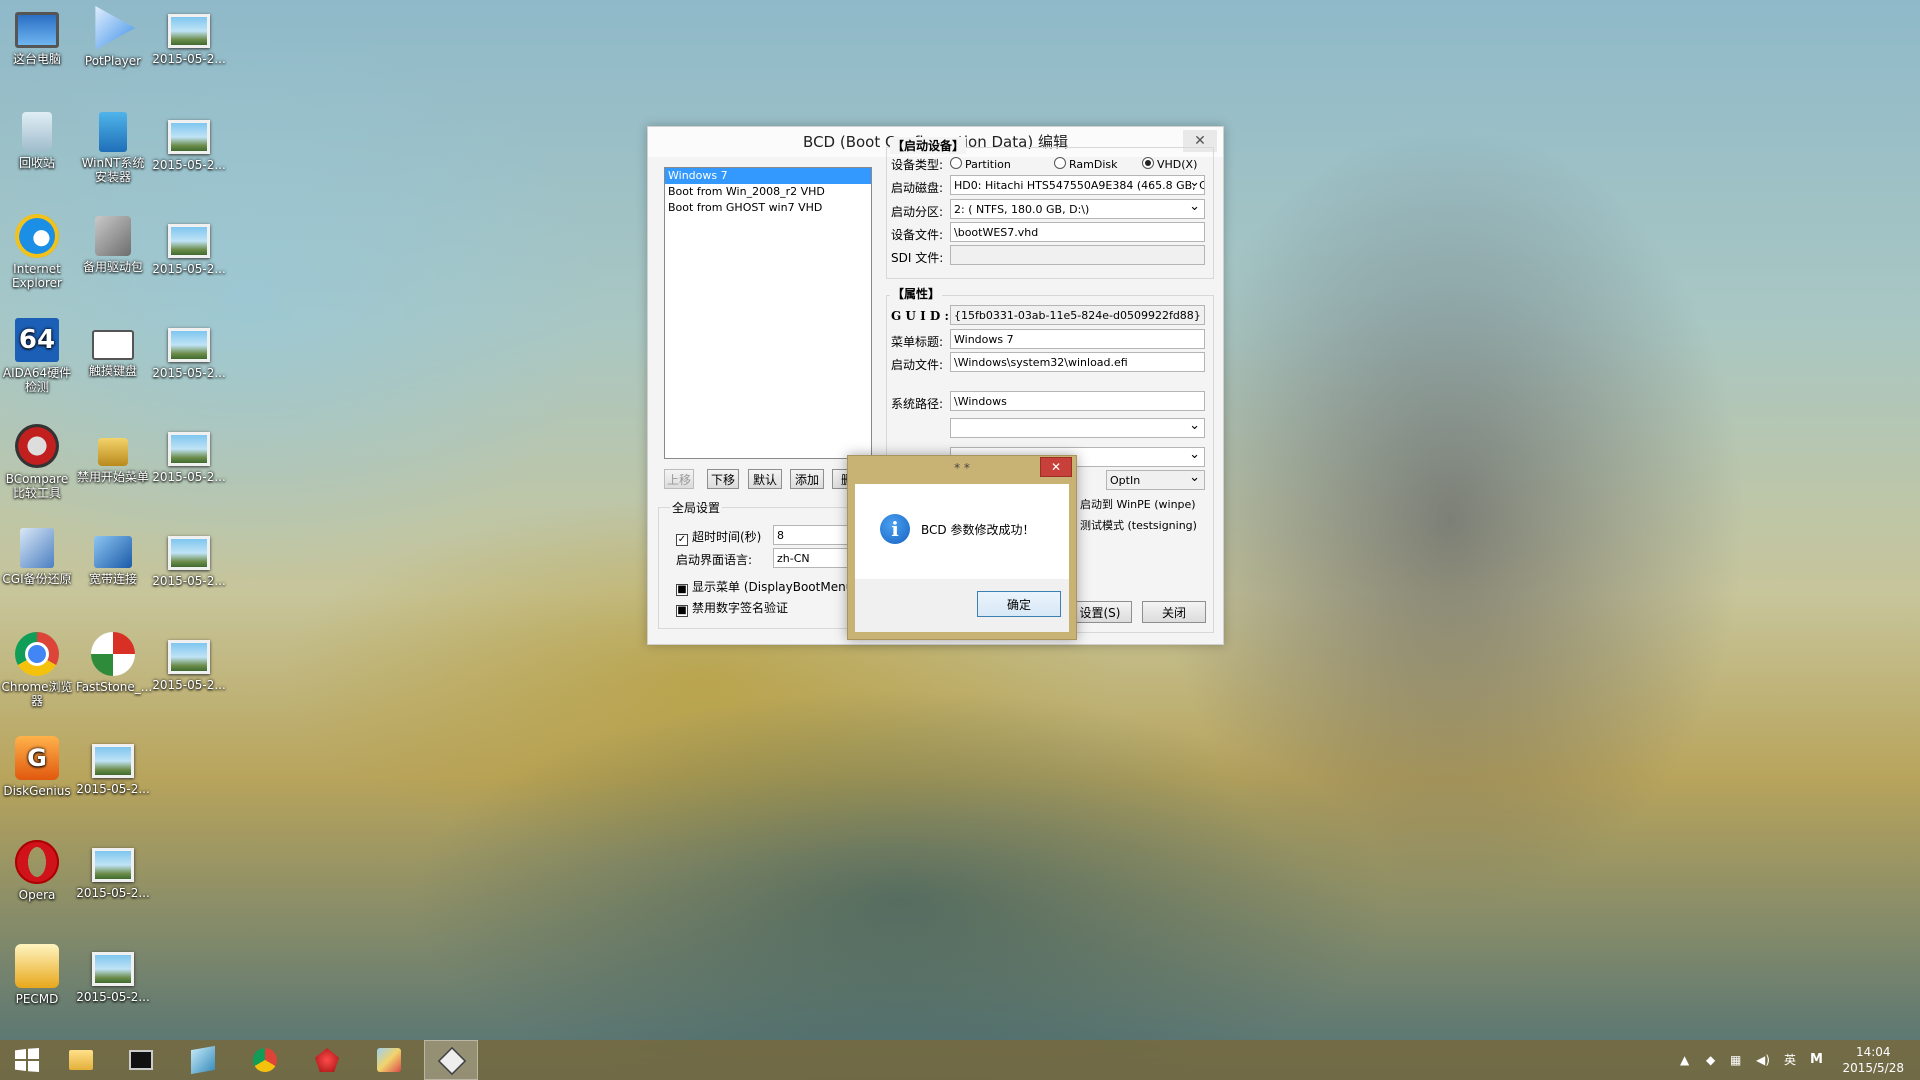 This screenshot has height=1080, width=1920. Describe the element at coordinates (960, 1060) in the screenshot. I see `taskbar: ▲ ◆ ▦ ◀) 英 M 14:04 2015/5/28` at that location.